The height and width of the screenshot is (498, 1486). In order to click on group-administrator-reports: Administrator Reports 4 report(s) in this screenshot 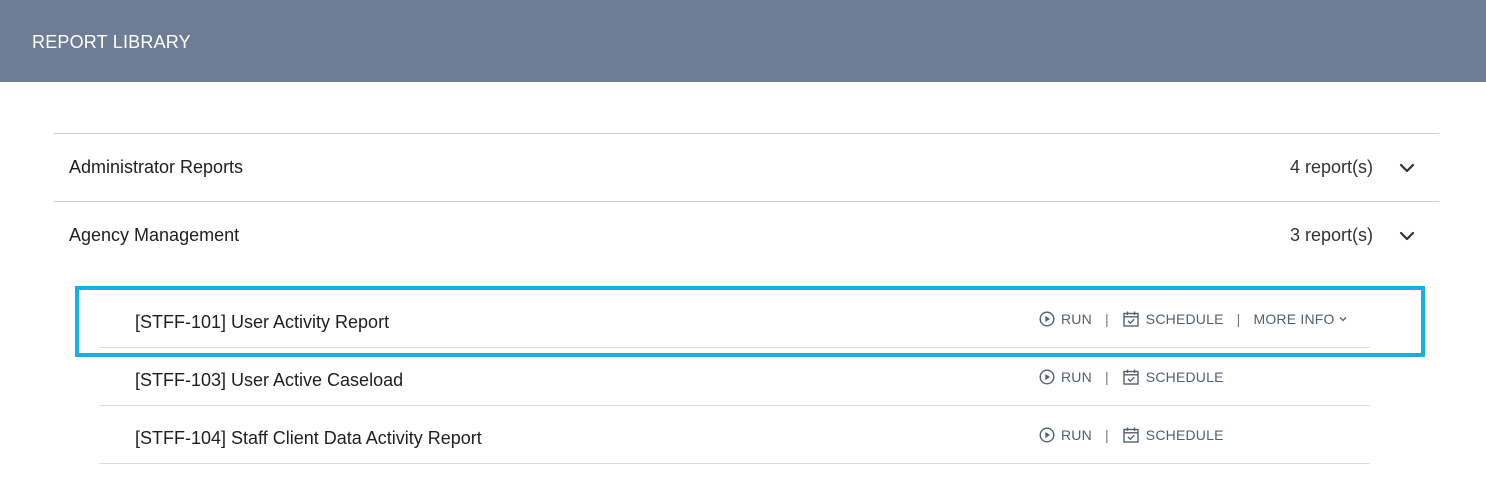, I will do `click(746, 167)`.